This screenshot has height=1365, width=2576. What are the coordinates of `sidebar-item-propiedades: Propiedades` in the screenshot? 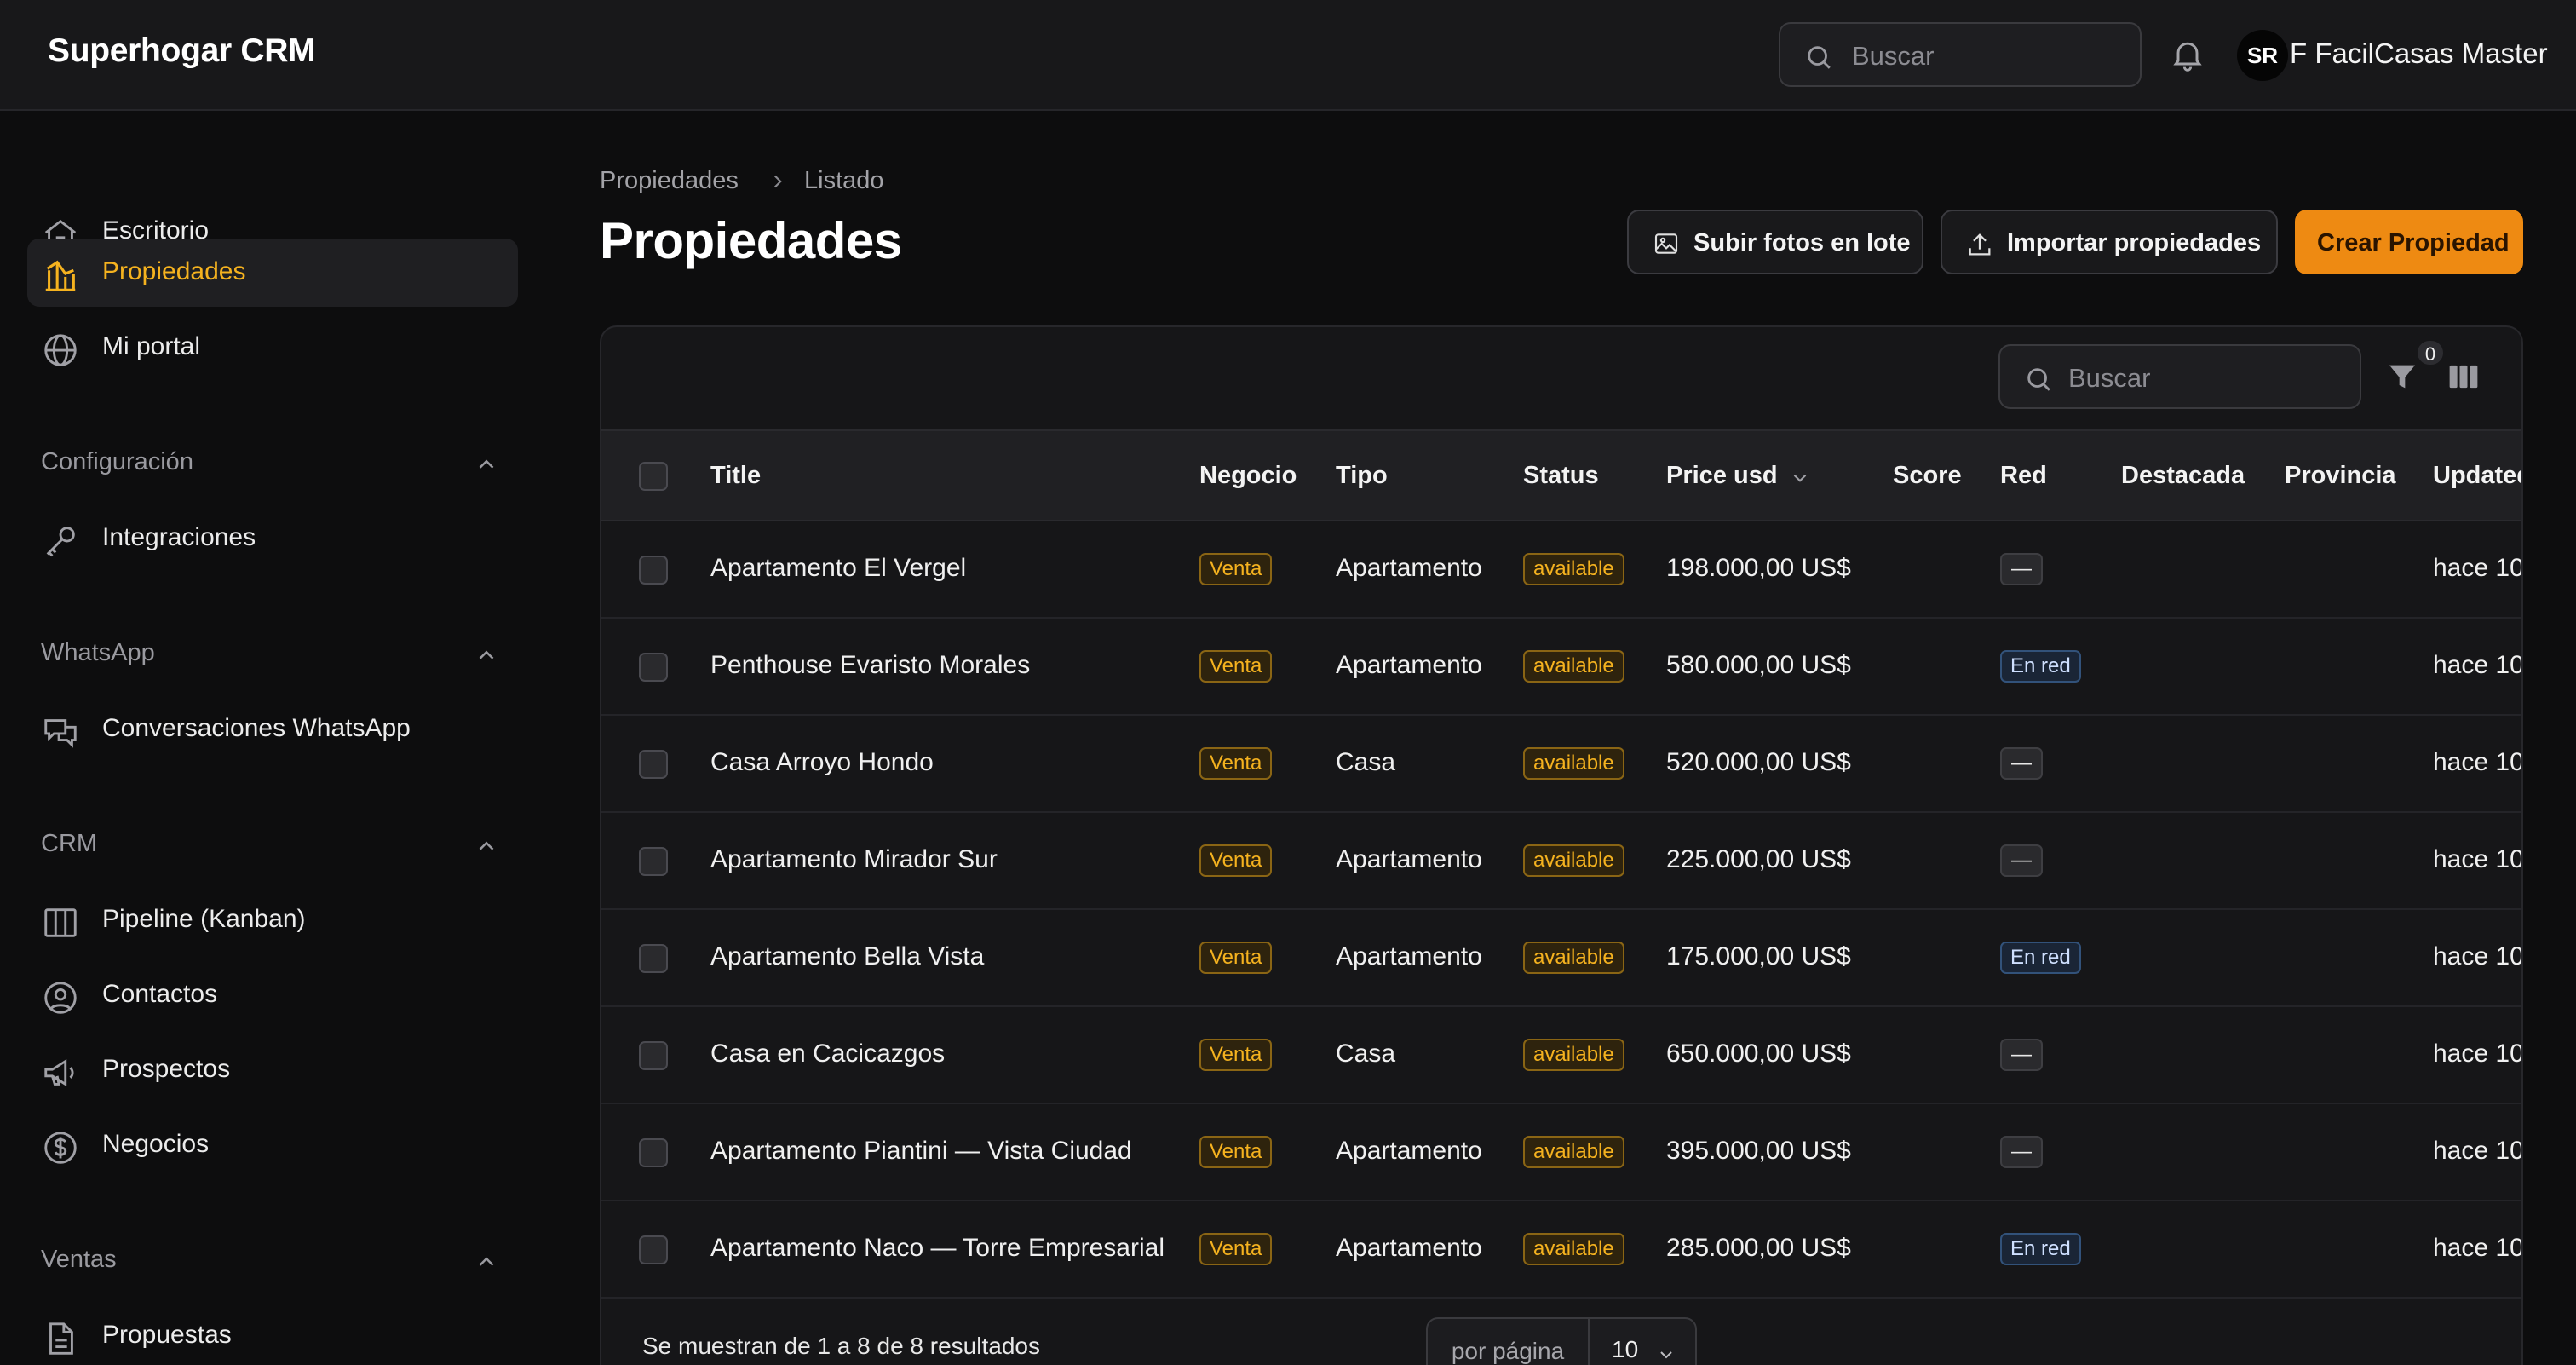 It's located at (273, 273).